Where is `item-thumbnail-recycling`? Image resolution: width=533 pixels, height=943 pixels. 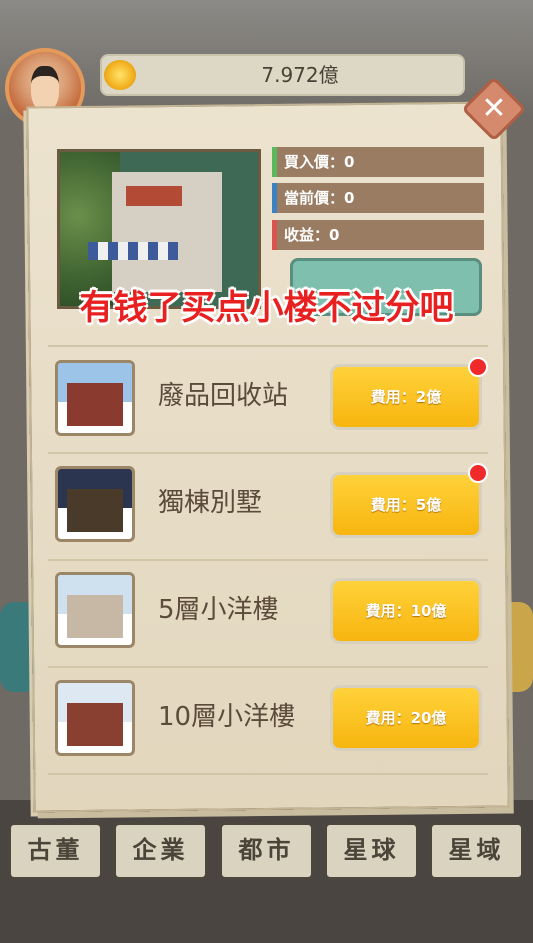 item-thumbnail-recycling is located at coordinates (95, 398).